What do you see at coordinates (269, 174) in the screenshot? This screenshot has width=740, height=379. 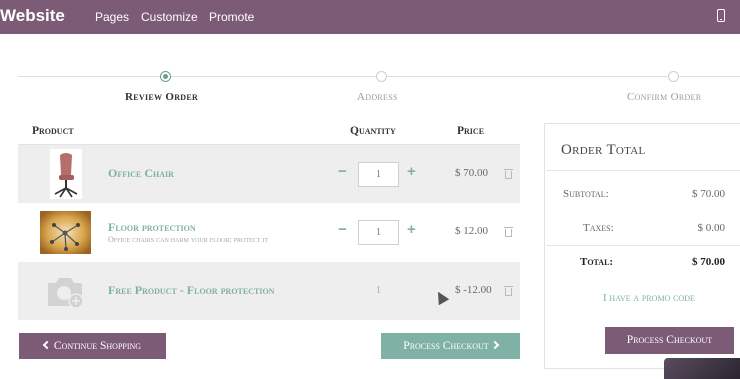 I see `cart-row: Office Chair − 1 + $ 70.00` at bounding box center [269, 174].